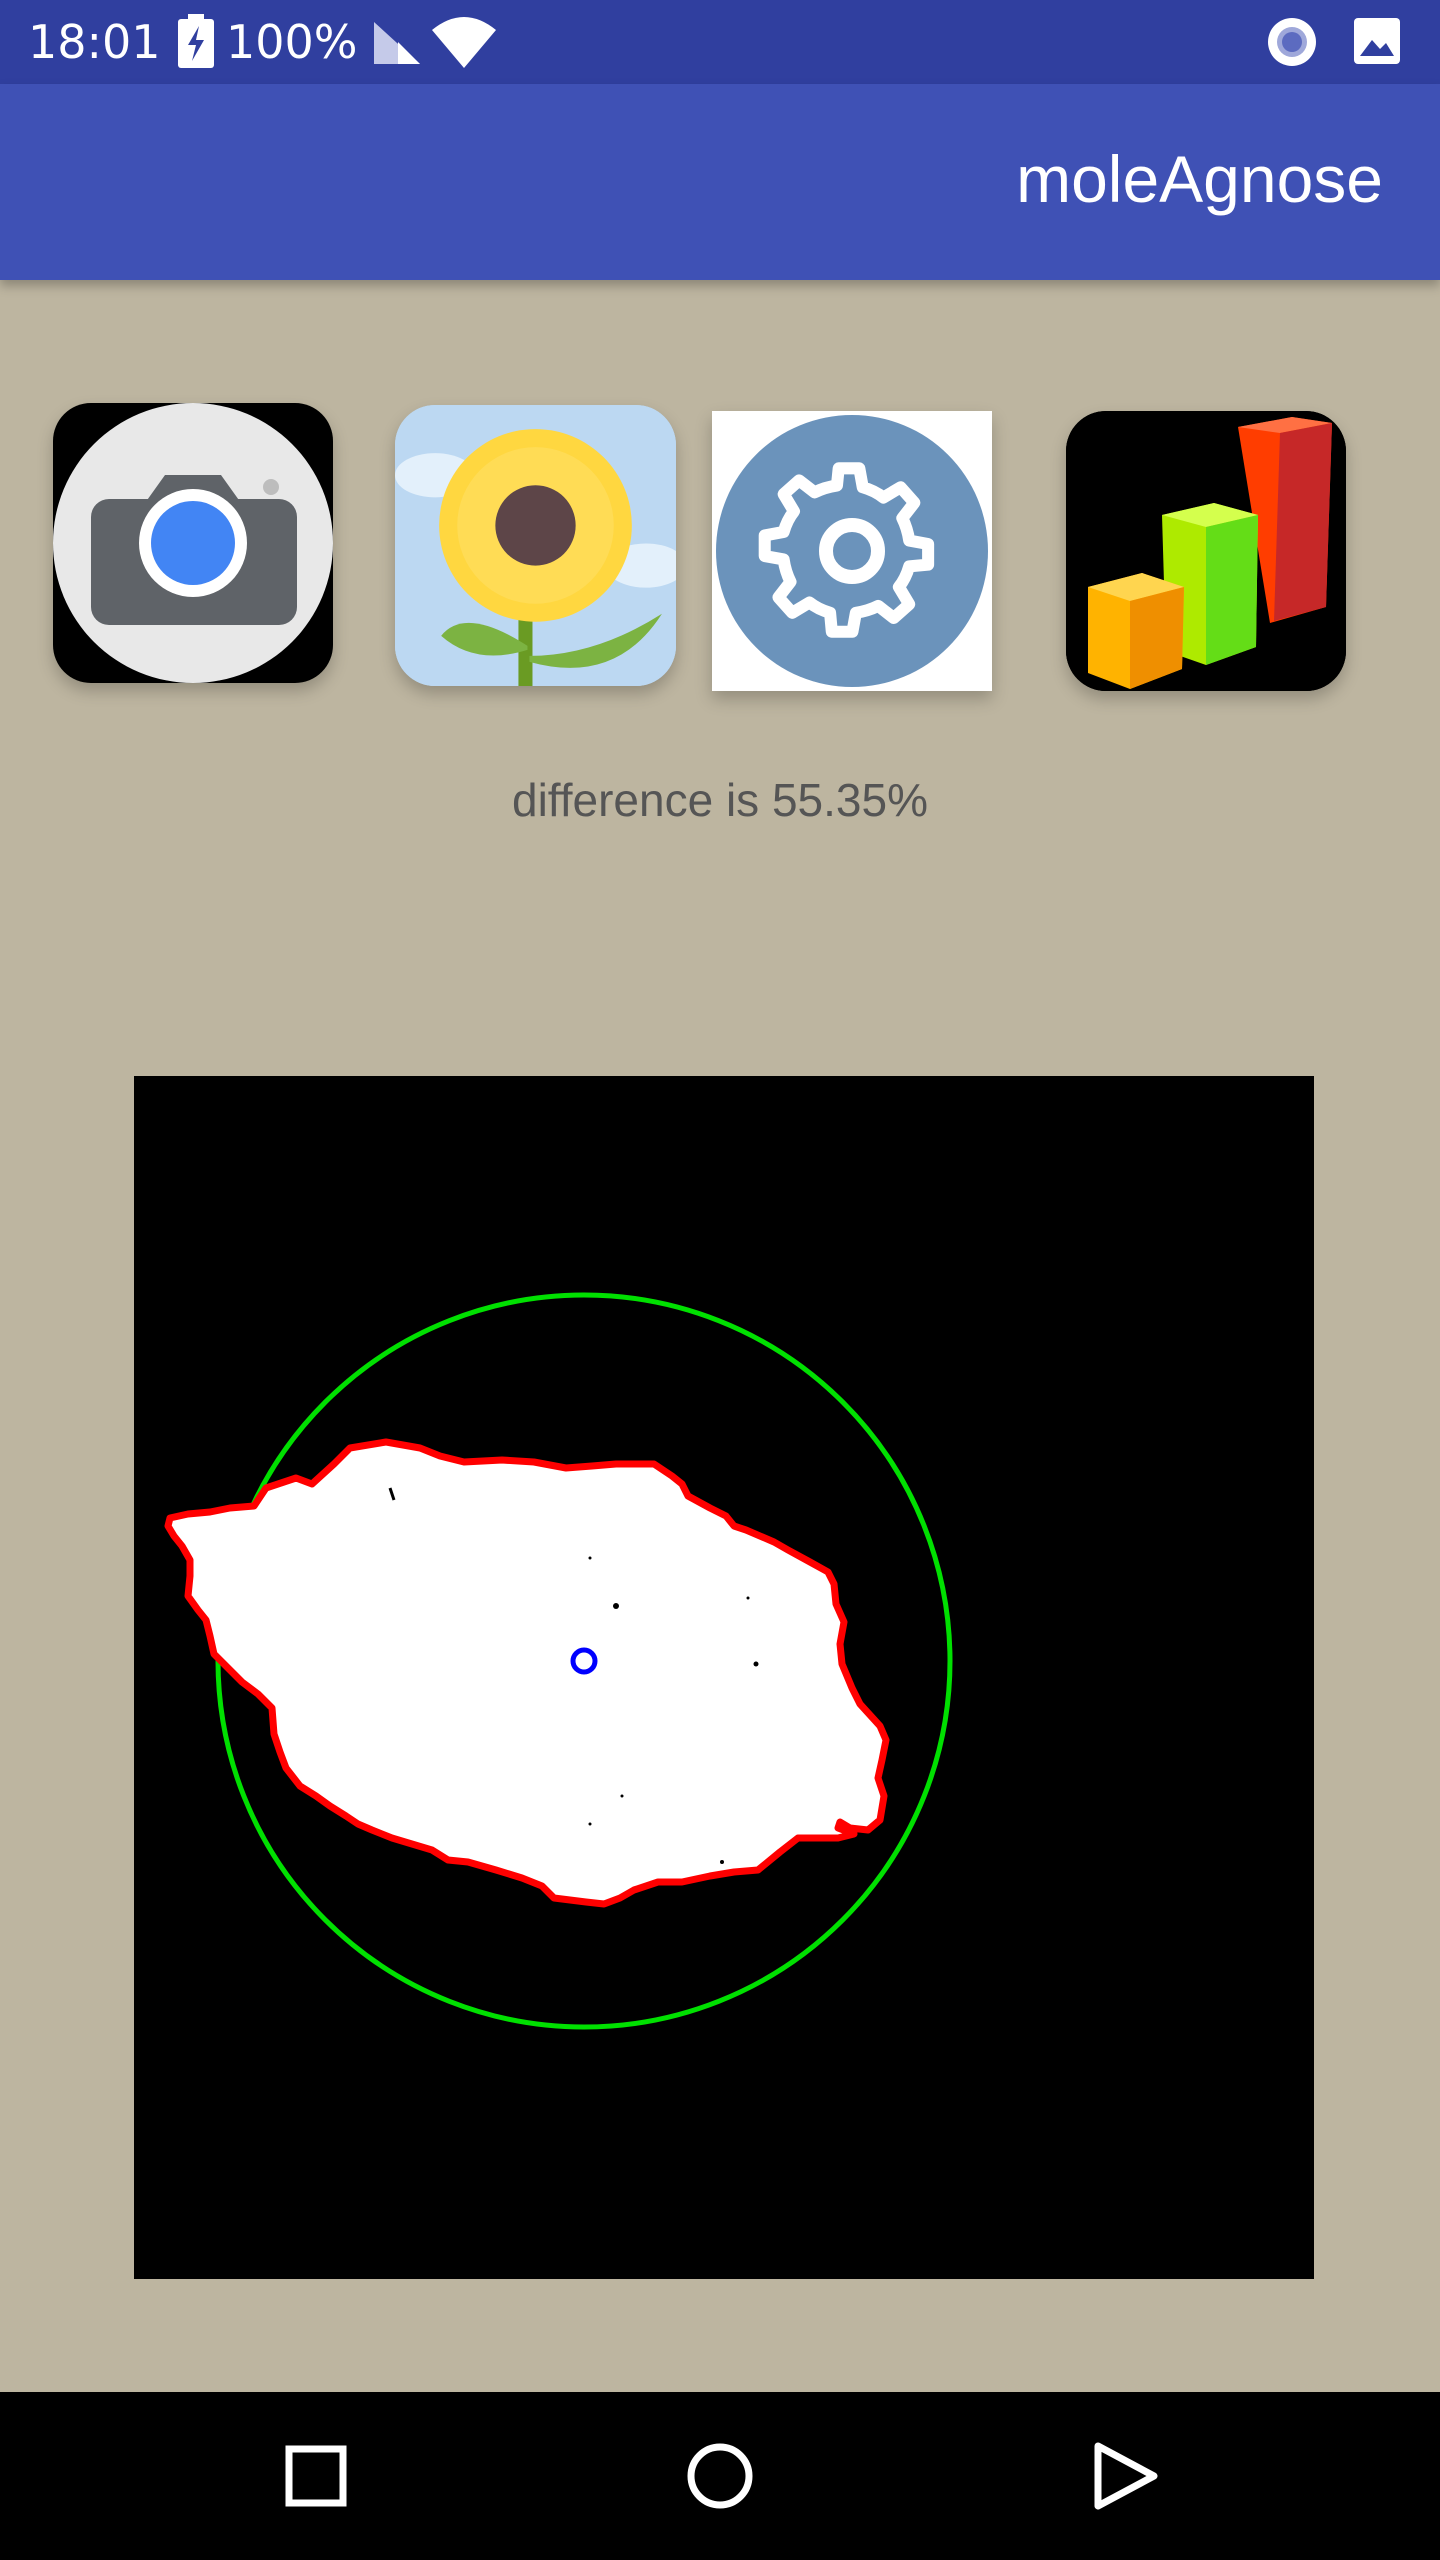 The height and width of the screenshot is (2560, 1440). I want to click on settings-button, so click(852, 551).